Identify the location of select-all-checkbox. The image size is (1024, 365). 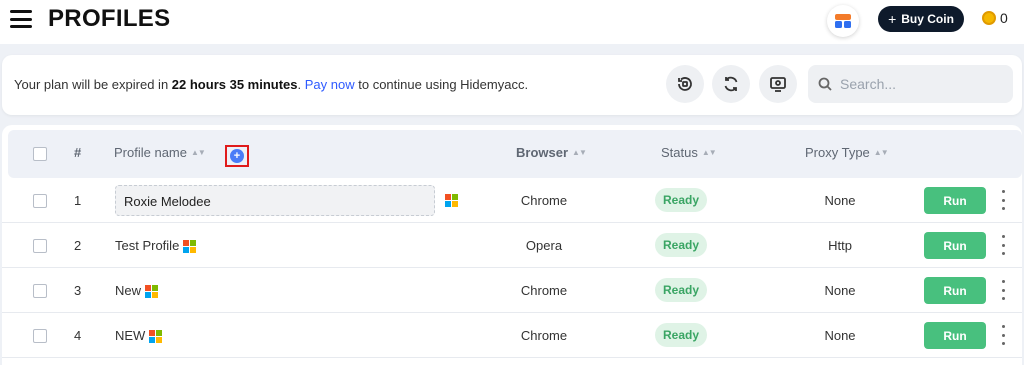
(40, 154).